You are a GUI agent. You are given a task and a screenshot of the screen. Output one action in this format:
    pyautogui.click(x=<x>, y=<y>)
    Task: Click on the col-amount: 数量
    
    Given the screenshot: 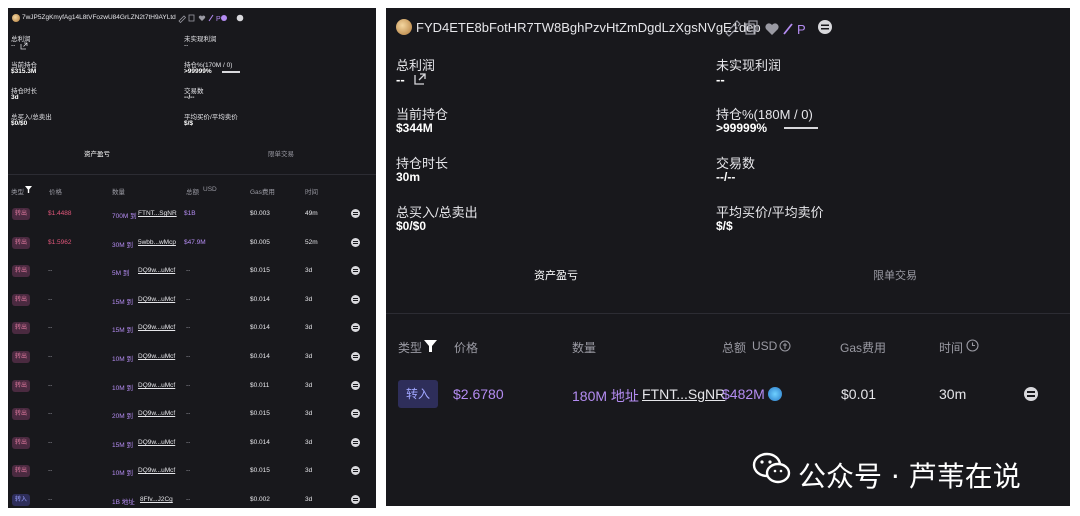 What is the action you would take?
    pyautogui.click(x=584, y=348)
    